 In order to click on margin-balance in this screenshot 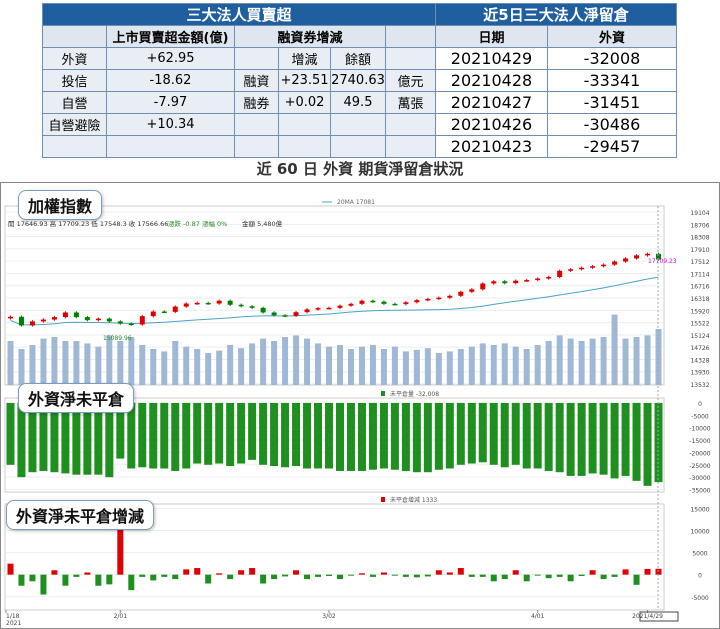, I will do `click(358, 124)`.